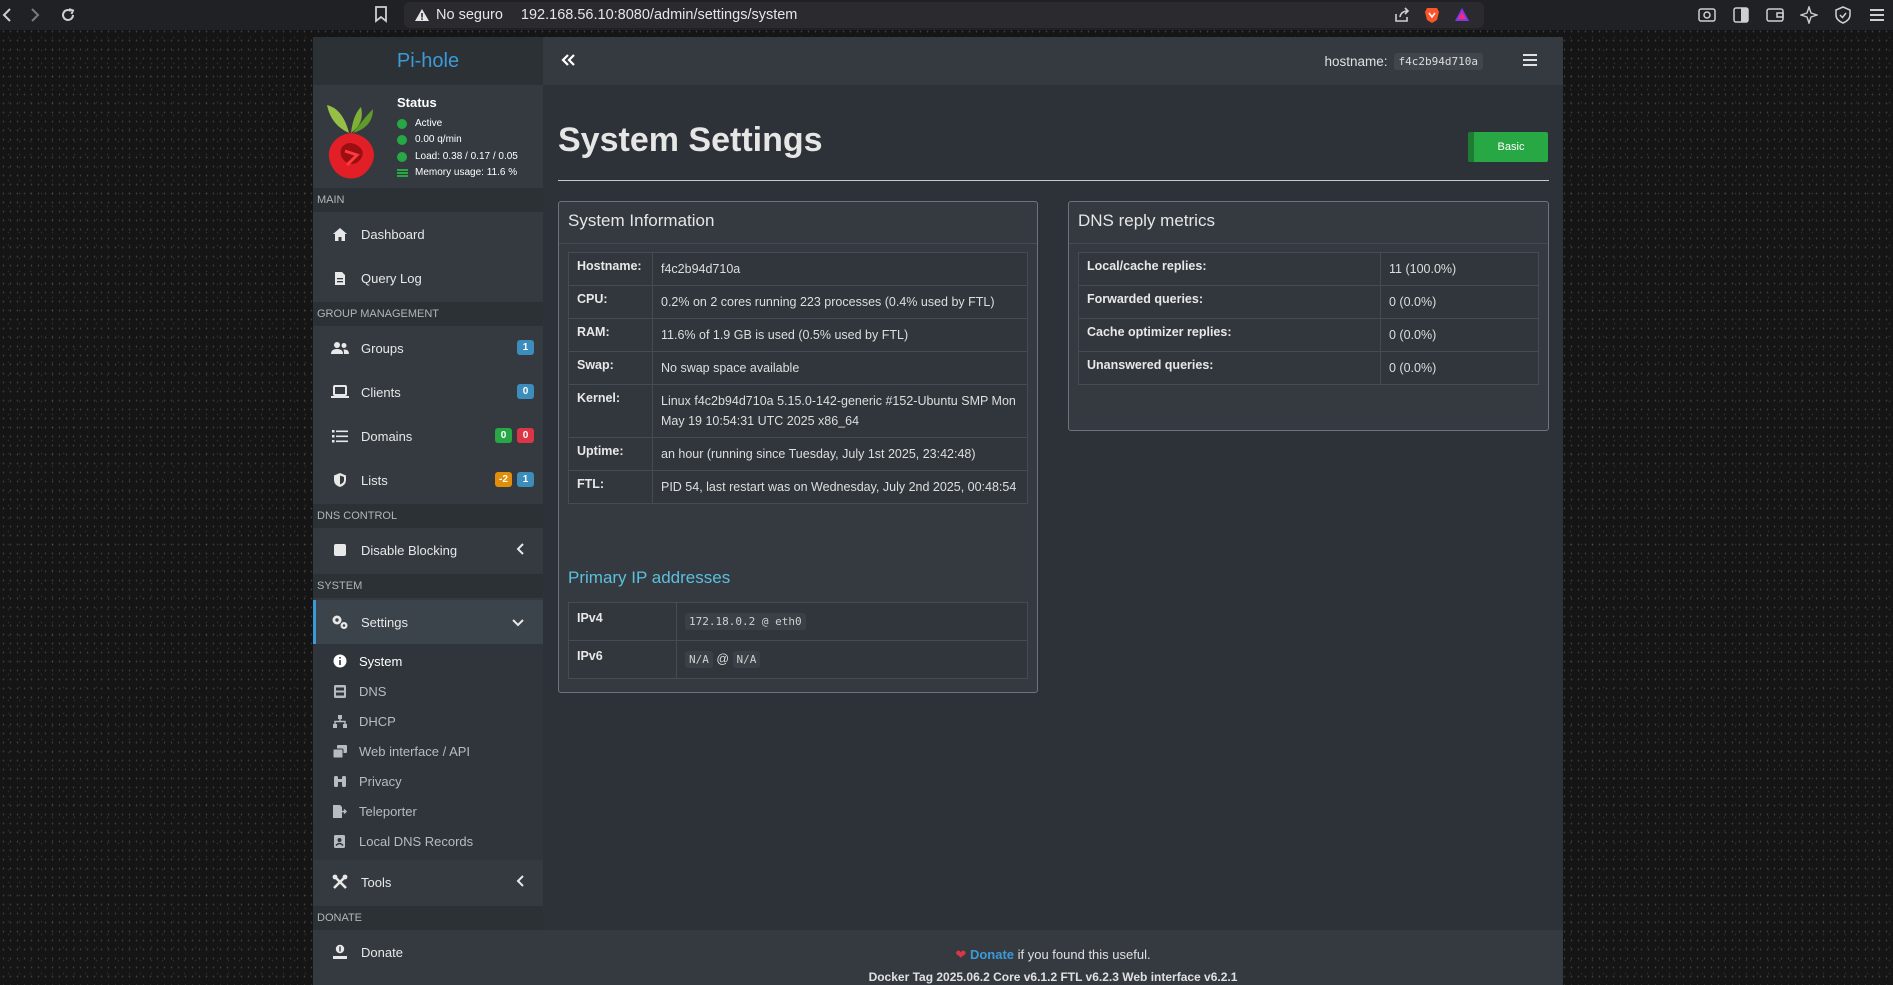 Image resolution: width=1893 pixels, height=985 pixels. What do you see at coordinates (1308, 302) in the screenshot?
I see `table-row: Forwarded queries: 0 (0.0%)` at bounding box center [1308, 302].